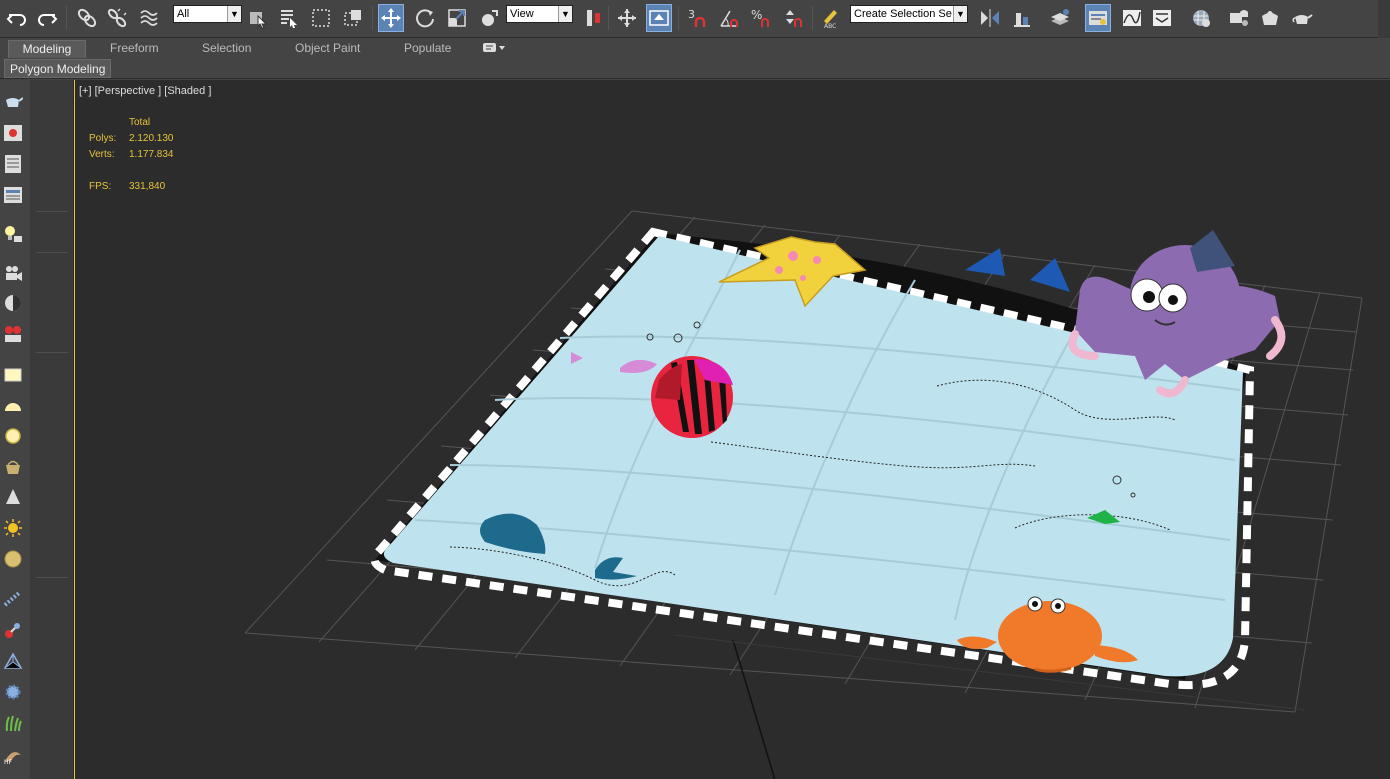  I want to click on particles-icon, so click(13, 599).